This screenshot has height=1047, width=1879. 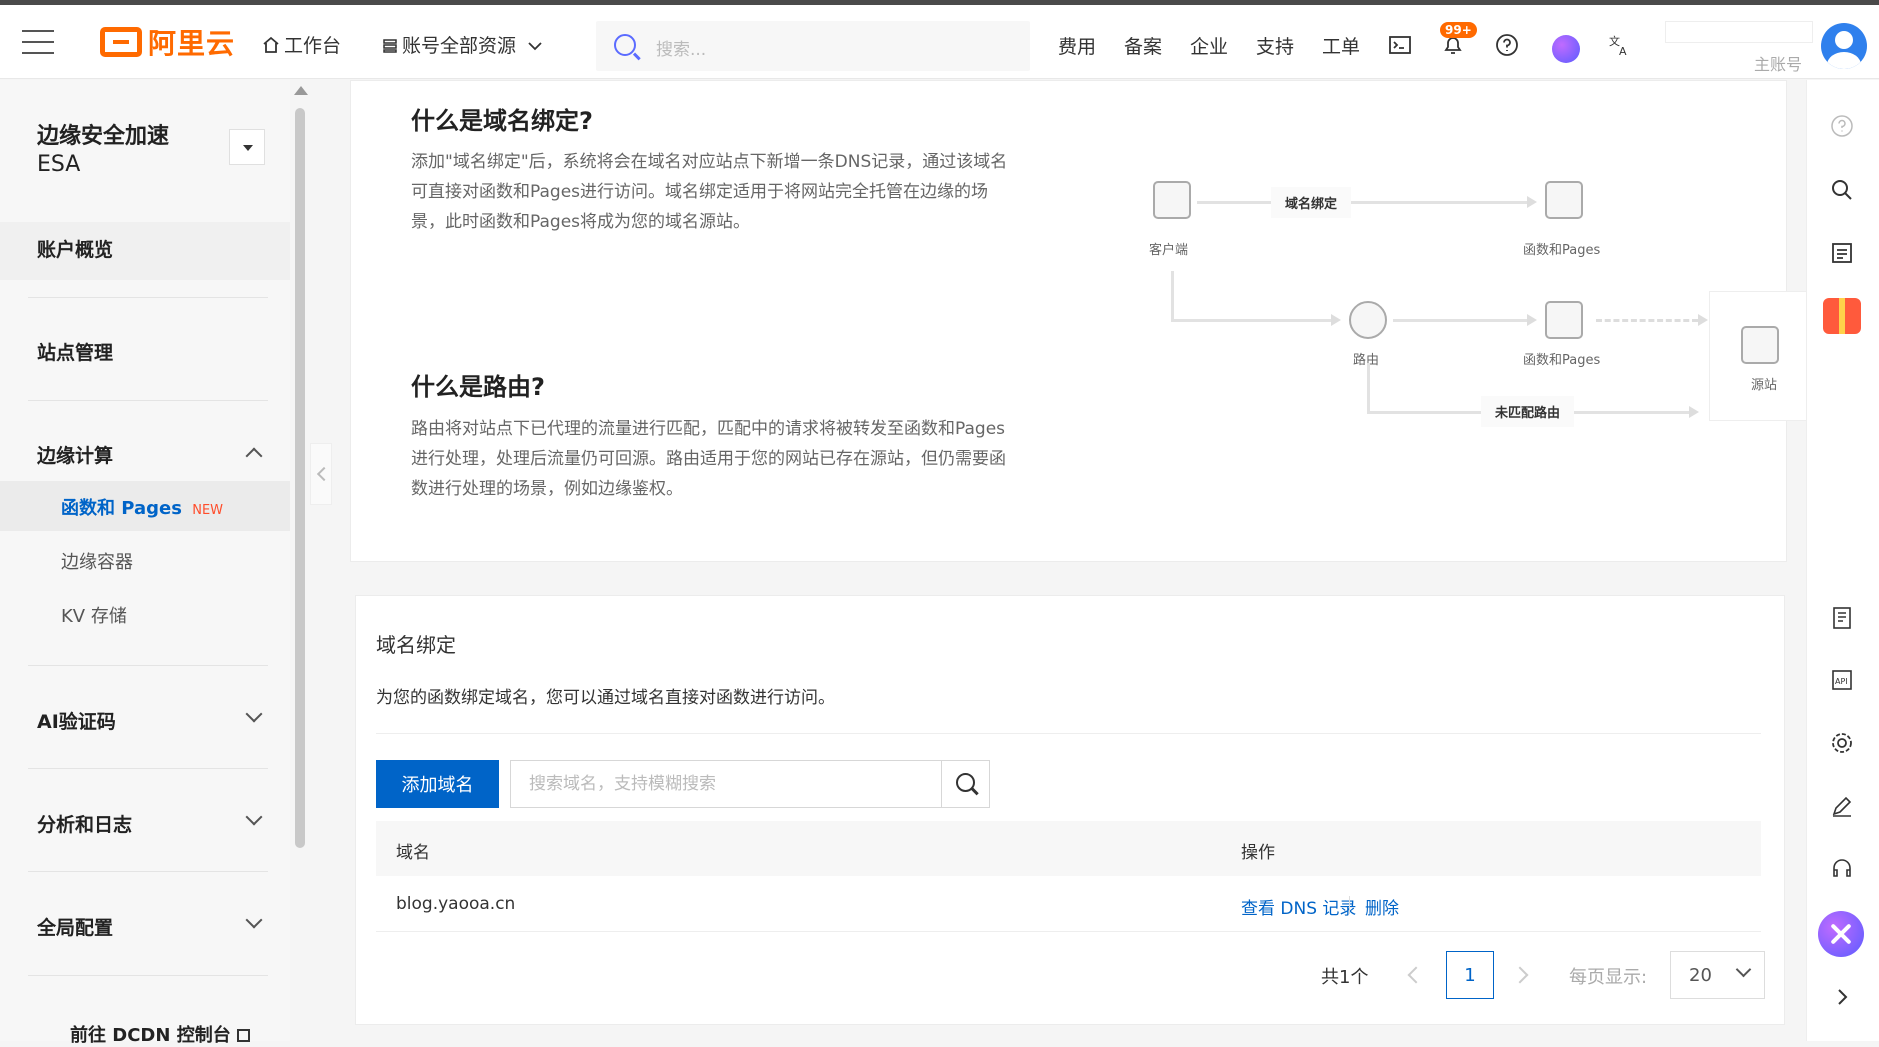 I want to click on page-1-button: 1, so click(x=1470, y=975).